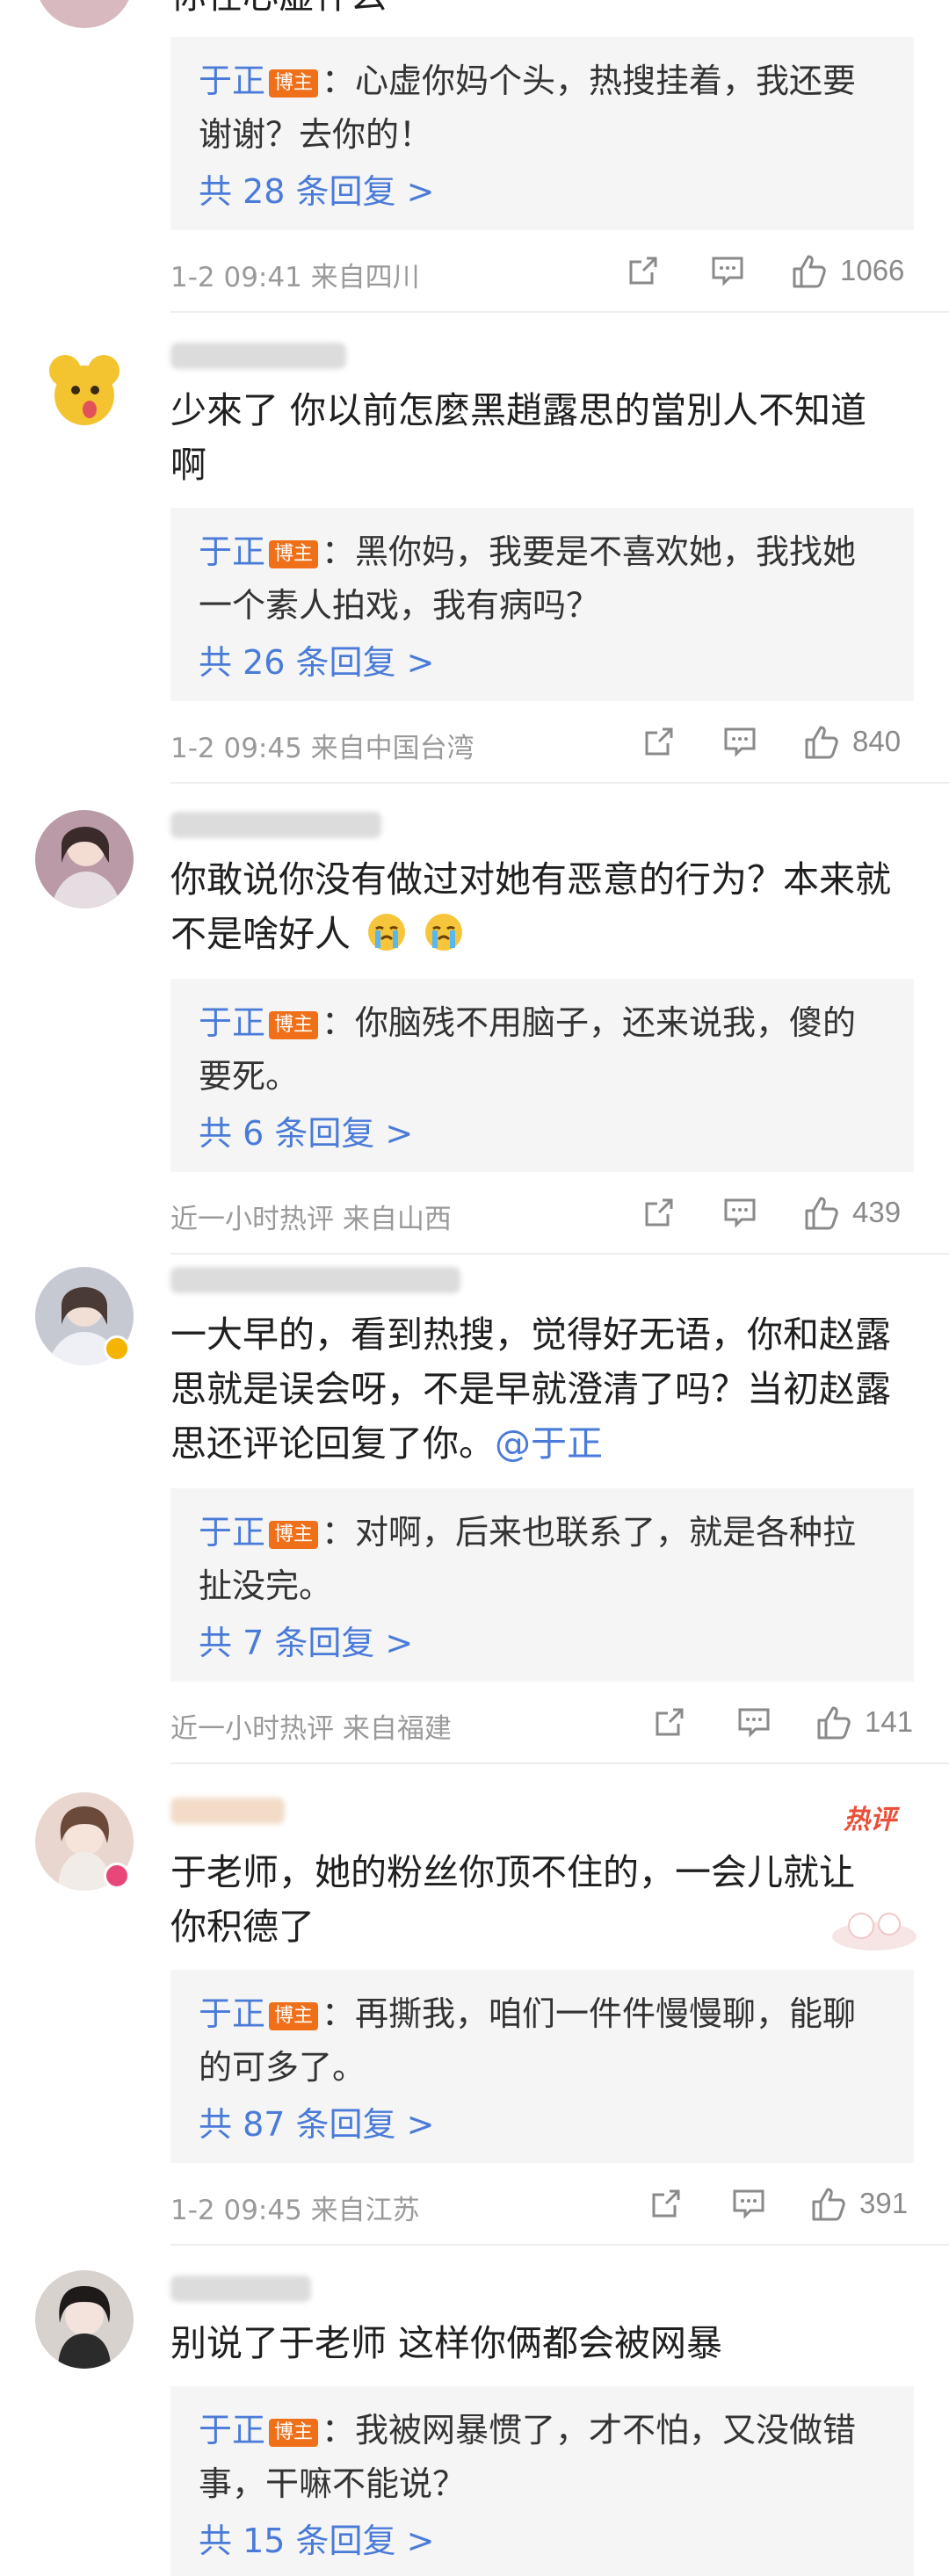 The height and width of the screenshot is (2576, 949). I want to click on view-replies-link: 共 87 条回复 >, so click(316, 2121).